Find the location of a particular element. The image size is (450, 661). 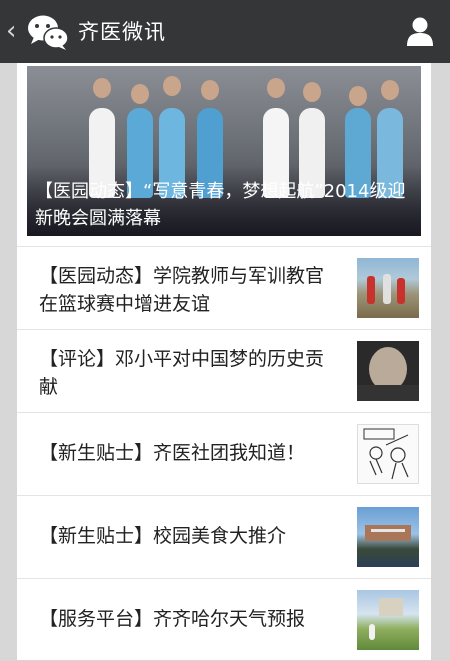

title-bar: ‹ 齐医微讯 is located at coordinates (225, 31).